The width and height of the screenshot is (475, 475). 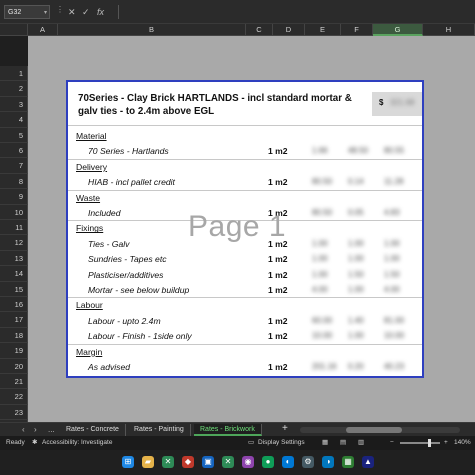 What do you see at coordinates (148, 462) in the screenshot?
I see `file-explorer-icon: ▰` at bounding box center [148, 462].